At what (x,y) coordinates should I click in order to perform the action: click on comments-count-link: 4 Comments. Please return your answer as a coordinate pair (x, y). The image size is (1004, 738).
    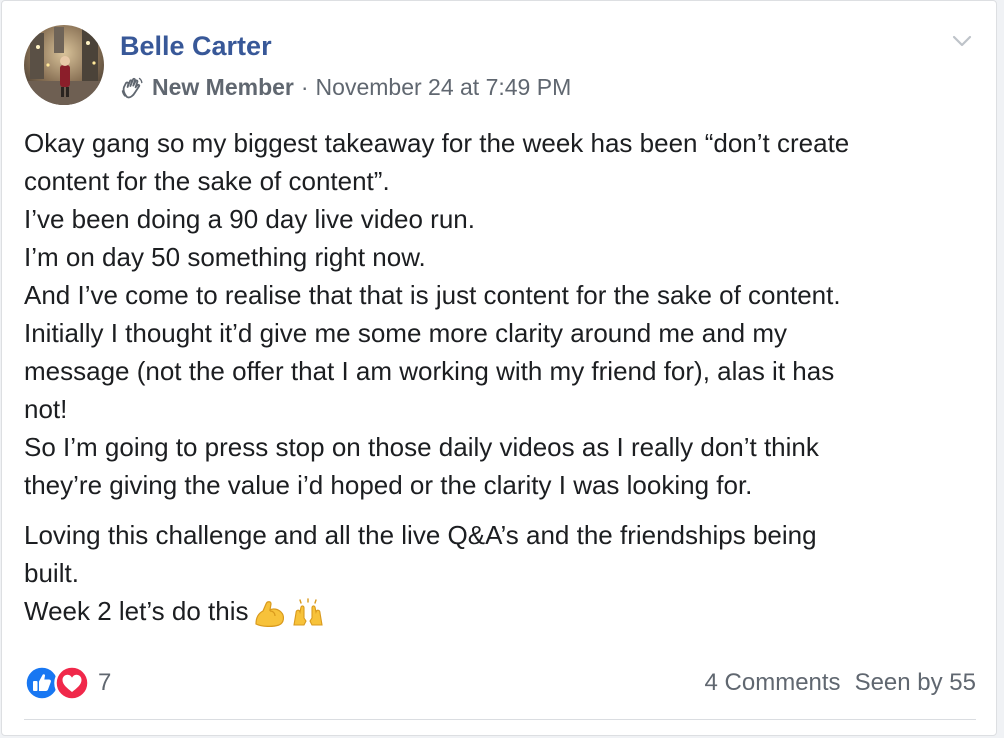
    Looking at the image, I should click on (773, 683).